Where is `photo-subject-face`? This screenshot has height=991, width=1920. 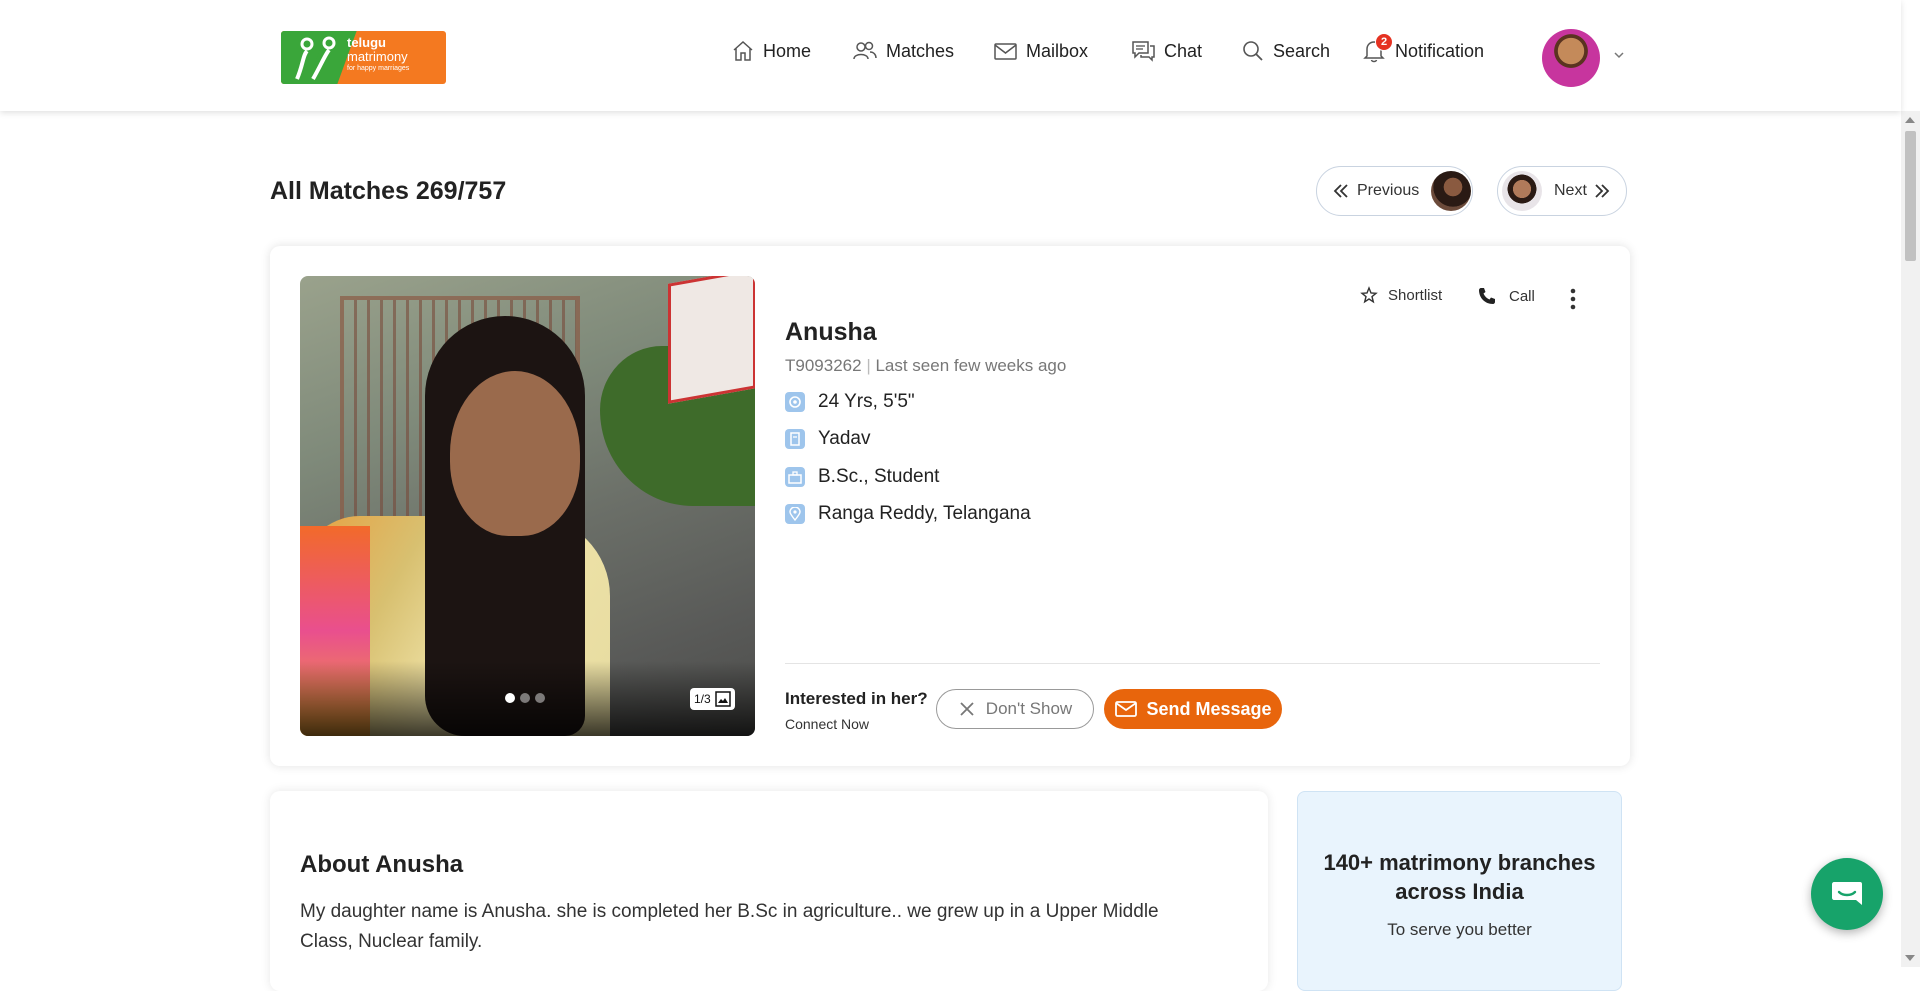
photo-subject-face is located at coordinates (515, 453).